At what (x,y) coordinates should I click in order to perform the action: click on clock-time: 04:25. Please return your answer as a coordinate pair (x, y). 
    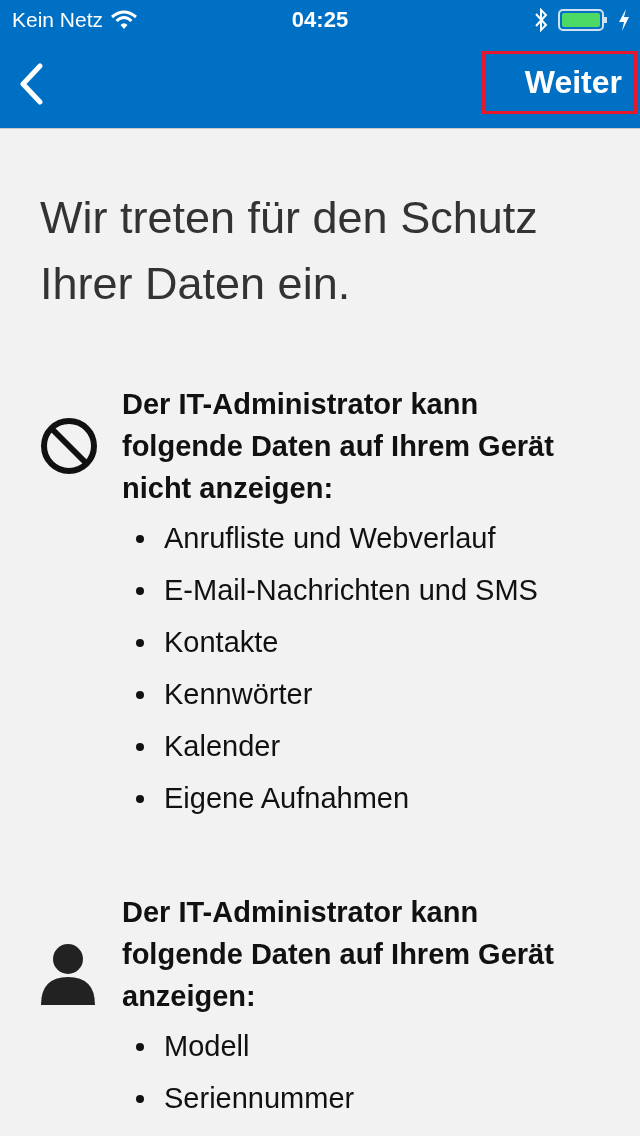
    Looking at the image, I should click on (320, 20).